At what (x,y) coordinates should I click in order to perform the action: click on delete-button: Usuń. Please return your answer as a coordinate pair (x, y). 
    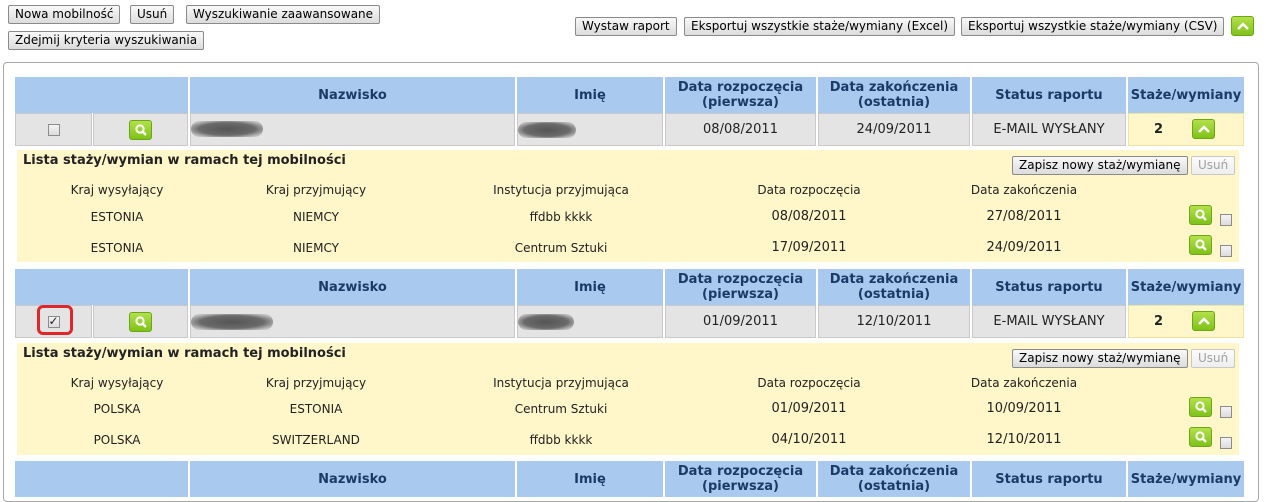
    Looking at the image, I should click on (152, 14).